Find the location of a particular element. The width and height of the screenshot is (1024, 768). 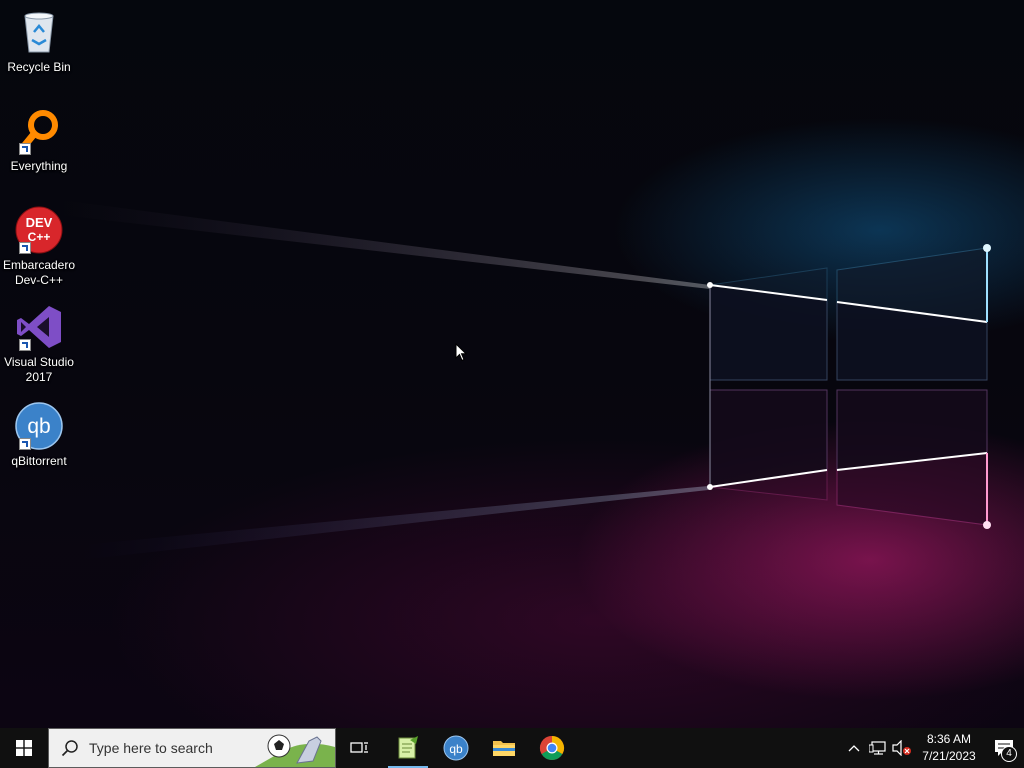

task-view-icon is located at coordinates (359, 747).